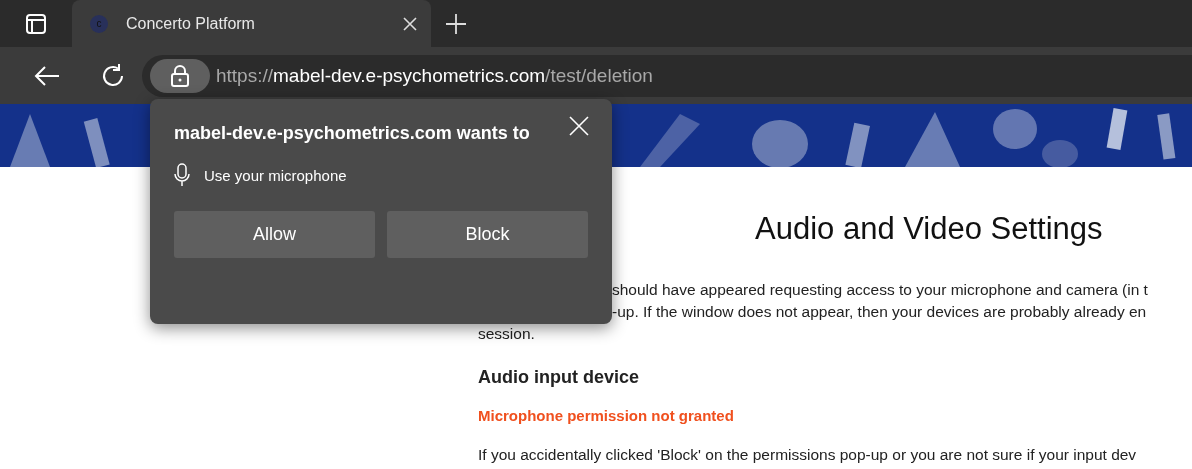  What do you see at coordinates (667, 75) in the screenshot?
I see `address-bar: https://mabel-dev.e-psychometrics.com/test/deletion` at bounding box center [667, 75].